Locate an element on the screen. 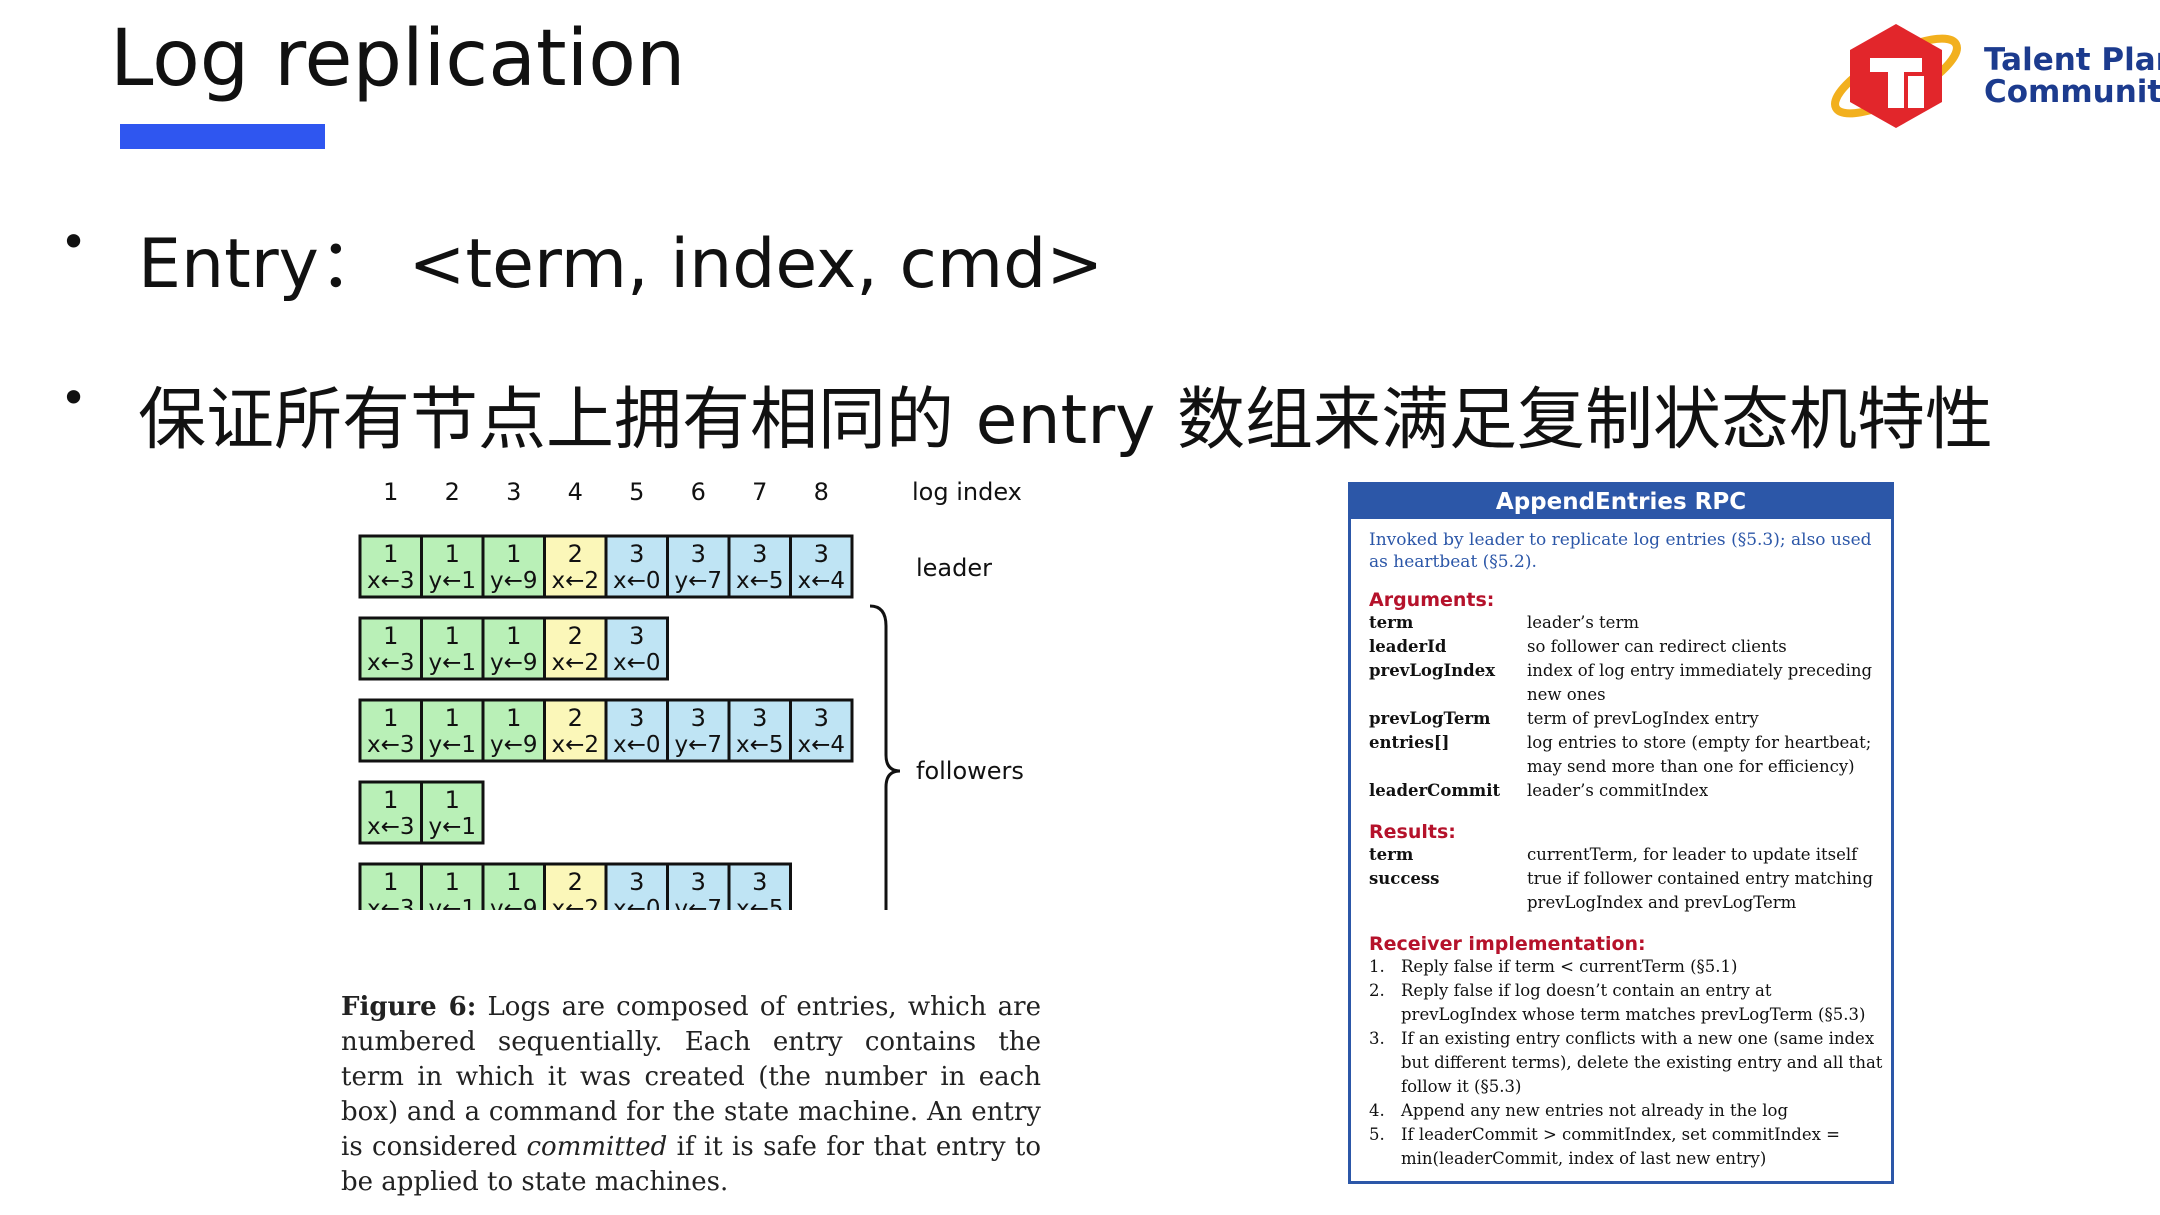 The image size is (2160, 1215). caption-italic: committed is located at coordinates (597, 1147).